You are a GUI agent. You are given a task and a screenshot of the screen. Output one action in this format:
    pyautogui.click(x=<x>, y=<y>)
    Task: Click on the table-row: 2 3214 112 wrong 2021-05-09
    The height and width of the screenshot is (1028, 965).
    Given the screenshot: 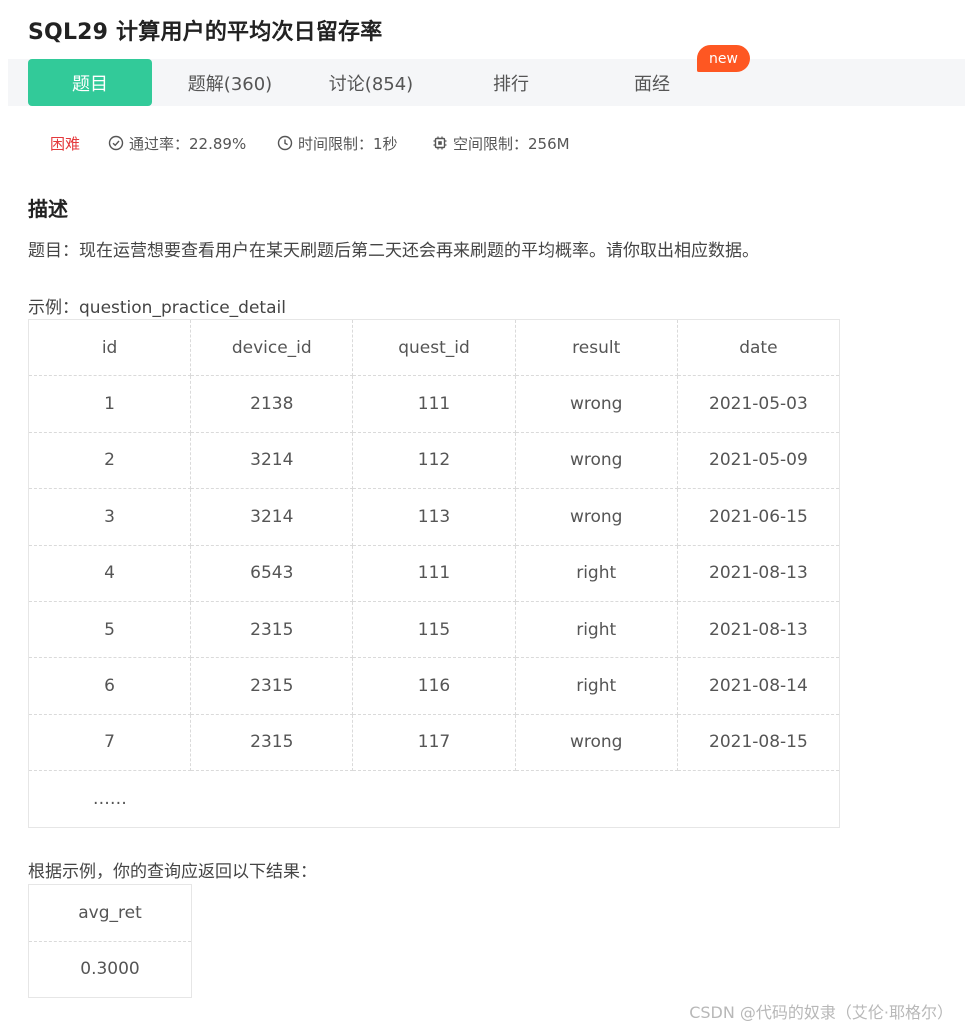 What is the action you would take?
    pyautogui.click(x=434, y=460)
    